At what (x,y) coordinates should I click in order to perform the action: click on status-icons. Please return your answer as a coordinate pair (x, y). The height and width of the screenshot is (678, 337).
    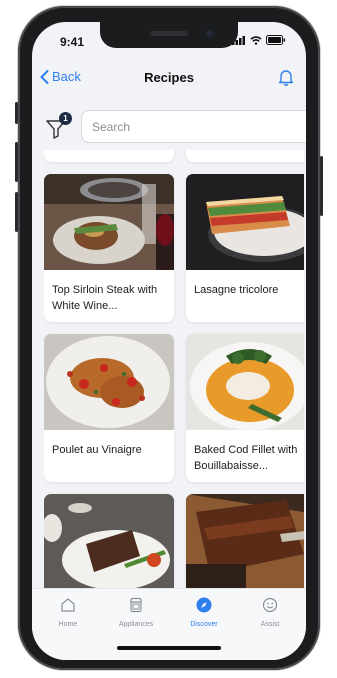
    Looking at the image, I should click on (259, 40).